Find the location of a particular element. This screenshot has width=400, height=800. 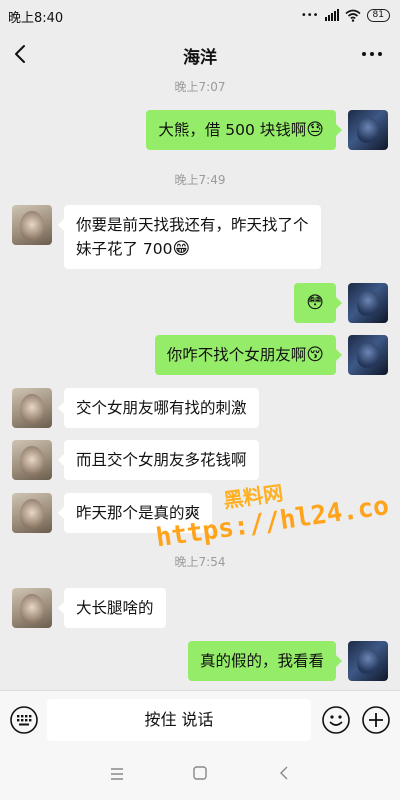

message-text: 交个女朋友哪有找的刺激 is located at coordinates (161, 408).